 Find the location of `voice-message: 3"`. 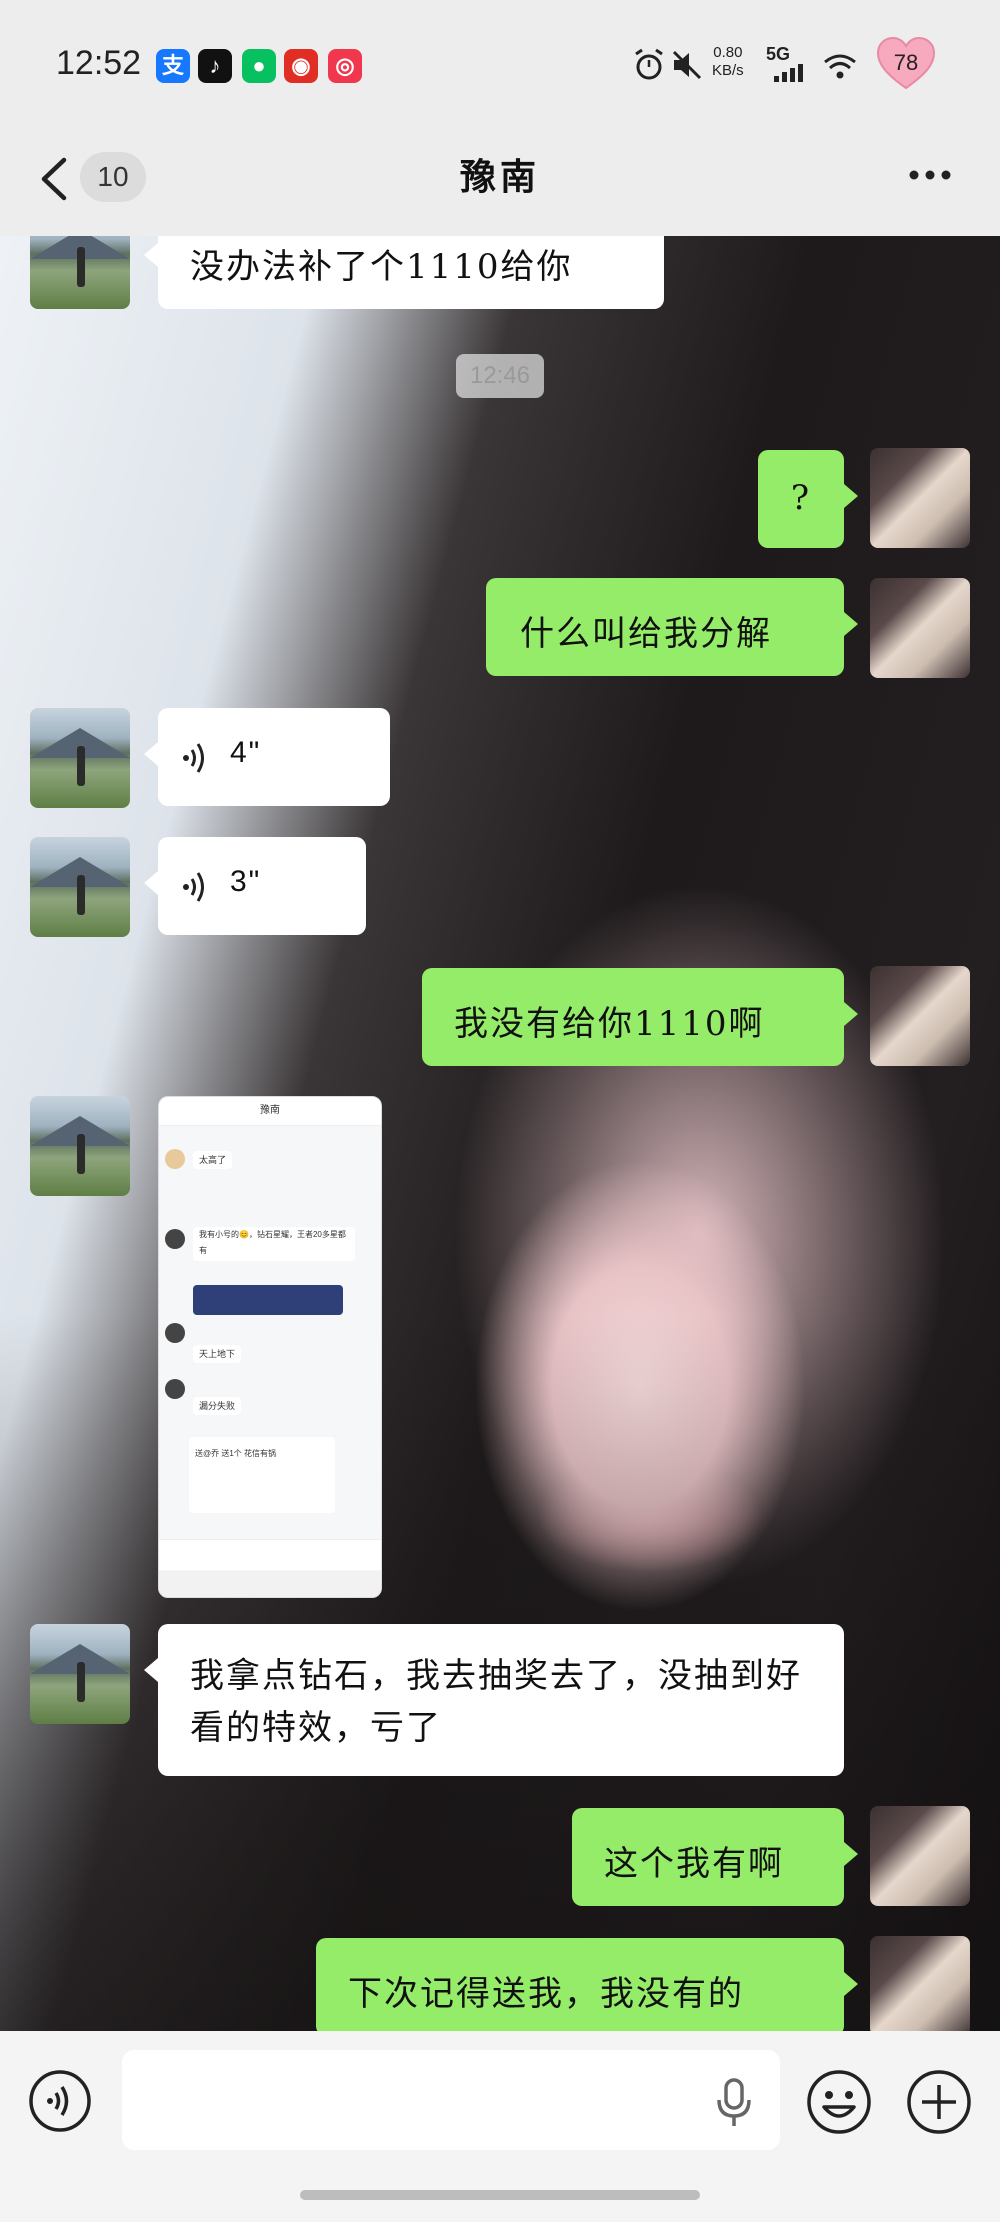

voice-message: 3" is located at coordinates (255, 886).